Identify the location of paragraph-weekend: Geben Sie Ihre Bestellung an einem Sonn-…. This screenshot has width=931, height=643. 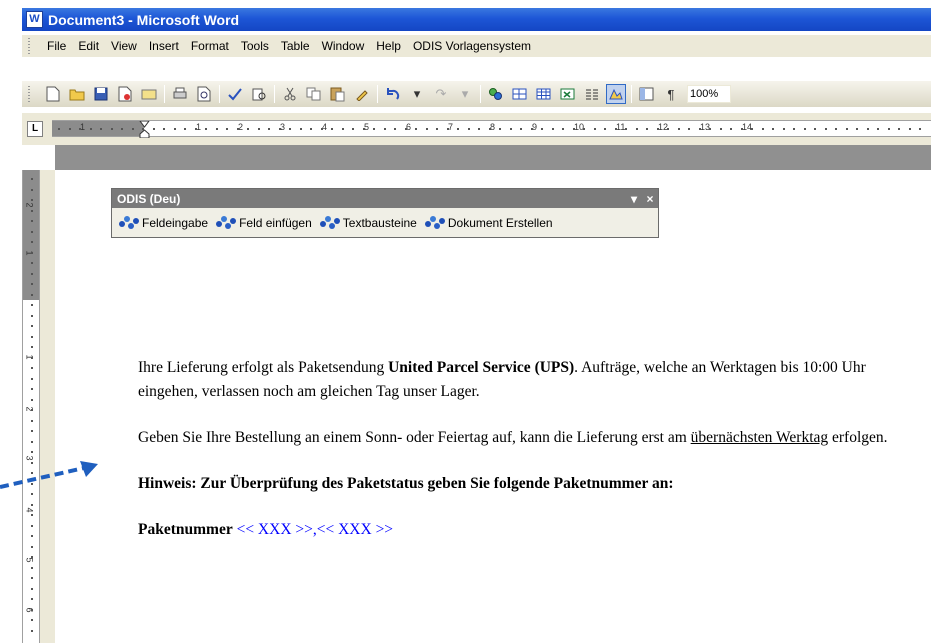
(528, 438).